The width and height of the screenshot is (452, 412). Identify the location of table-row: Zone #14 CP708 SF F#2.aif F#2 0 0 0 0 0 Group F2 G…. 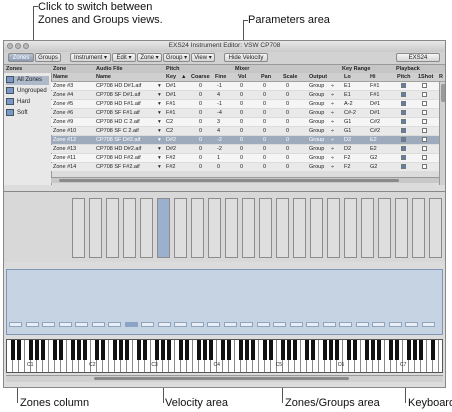
(245, 167).